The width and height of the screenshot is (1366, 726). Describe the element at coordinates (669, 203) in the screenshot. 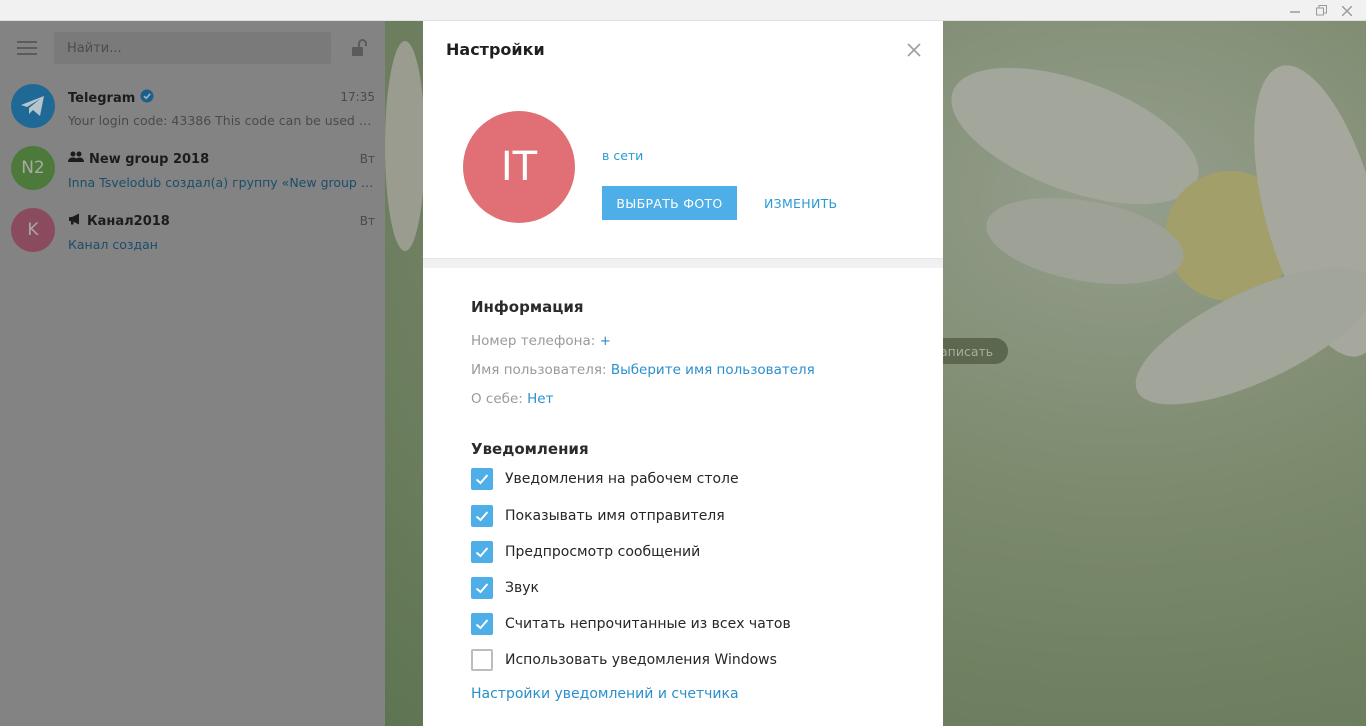

I see `choose-photo-button: ВЫБРАТЬ ФОТО` at that location.